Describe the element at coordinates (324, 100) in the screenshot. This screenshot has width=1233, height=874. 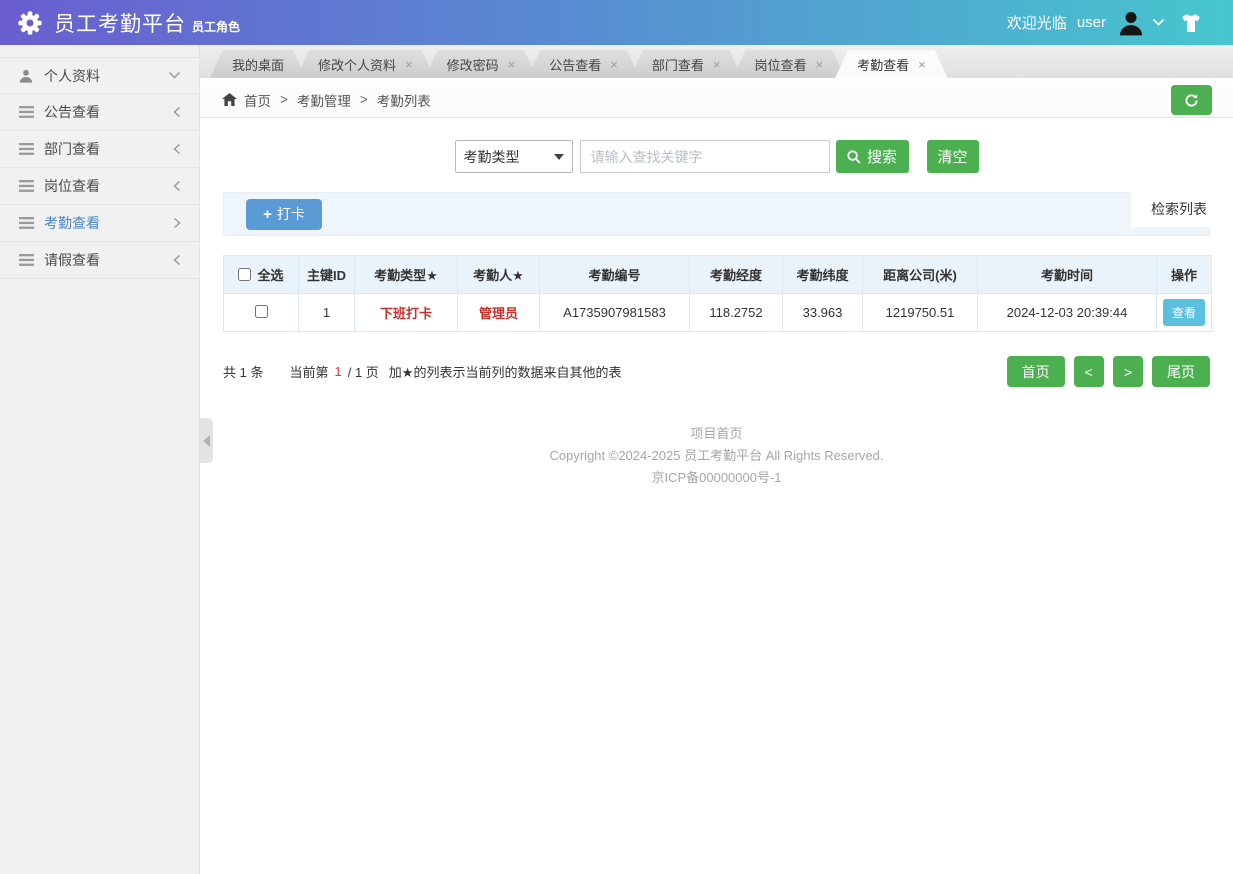
I see `breadcrumb-section: 考勤管理` at that location.